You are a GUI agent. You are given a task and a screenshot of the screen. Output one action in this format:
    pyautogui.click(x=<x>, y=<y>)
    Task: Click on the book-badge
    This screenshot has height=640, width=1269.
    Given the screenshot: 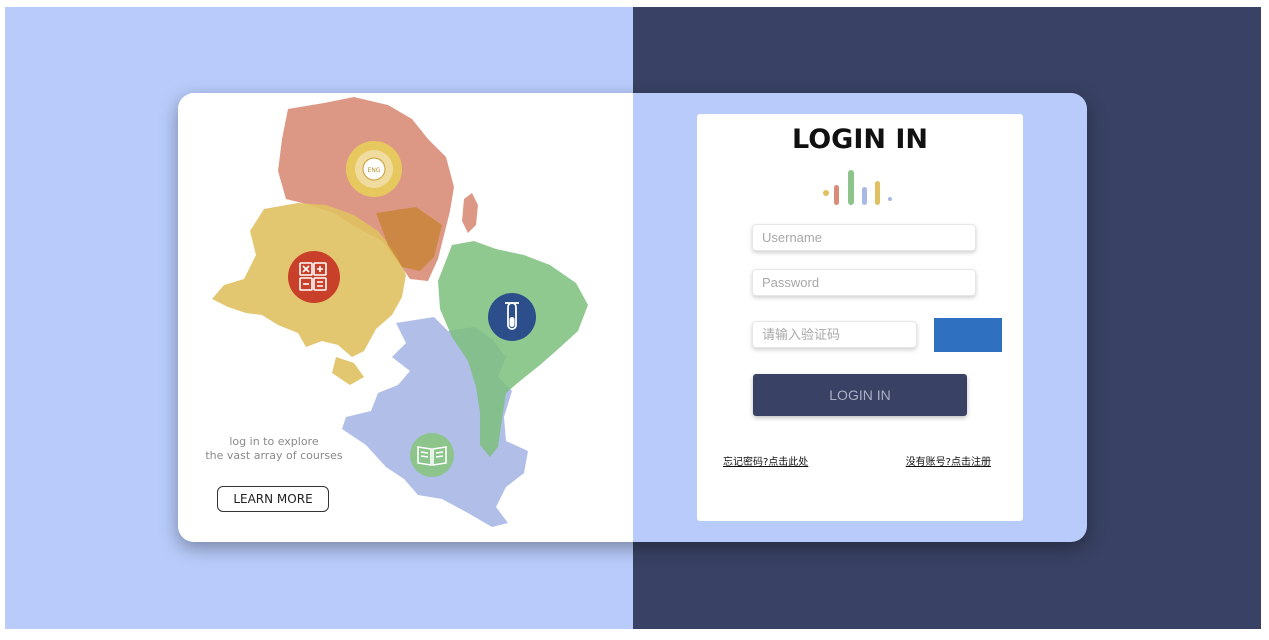 What is the action you would take?
    pyautogui.click(x=432, y=455)
    